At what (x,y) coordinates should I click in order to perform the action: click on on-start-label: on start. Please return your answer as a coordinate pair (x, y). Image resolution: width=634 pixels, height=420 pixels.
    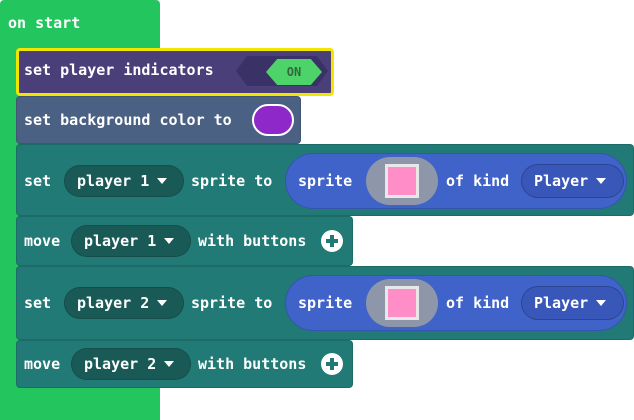
    Looking at the image, I should click on (44, 23).